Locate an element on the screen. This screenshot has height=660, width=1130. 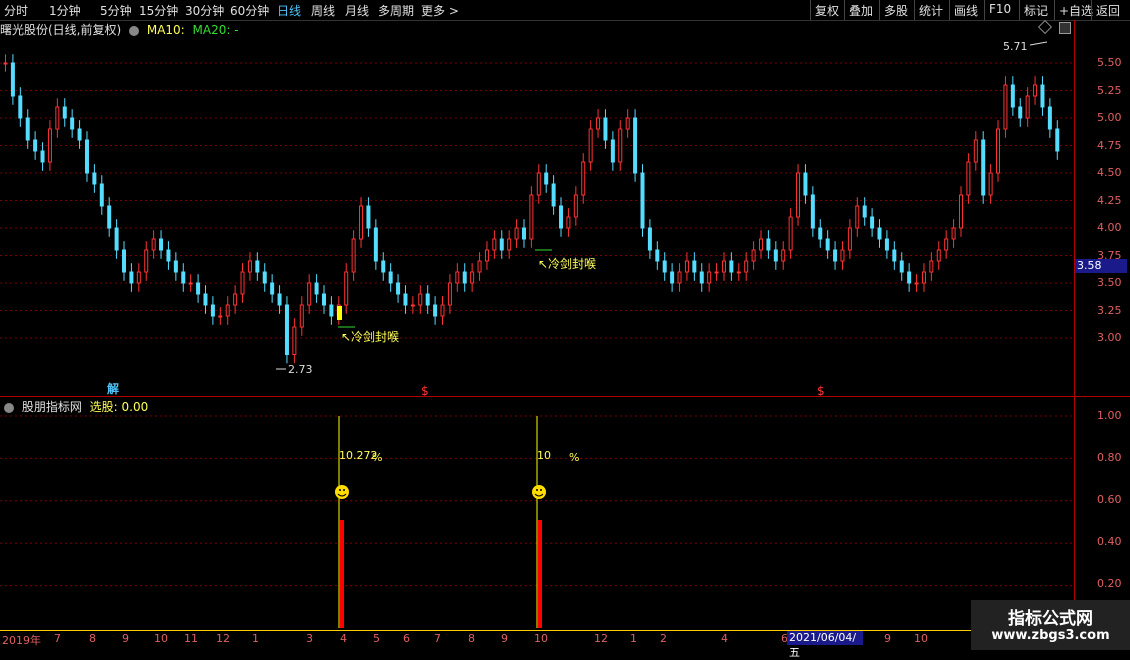
tab-60min: 60分钟 is located at coordinates (249, 10).